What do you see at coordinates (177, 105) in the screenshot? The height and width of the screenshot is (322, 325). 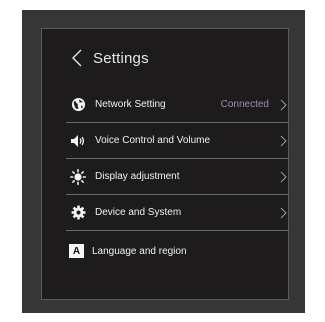 I see `network-setting-row: Network Setting Connected` at bounding box center [177, 105].